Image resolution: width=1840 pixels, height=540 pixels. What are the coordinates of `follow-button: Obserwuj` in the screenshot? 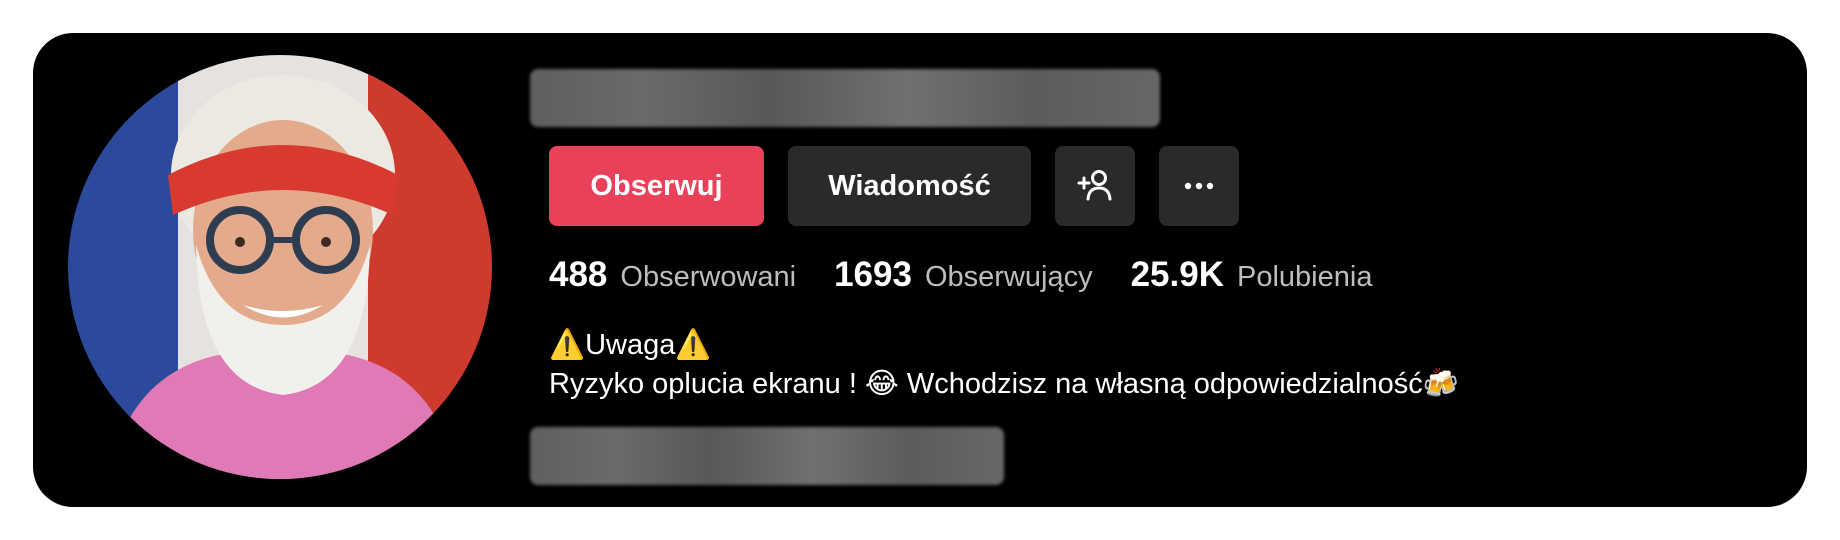 It's located at (656, 186).